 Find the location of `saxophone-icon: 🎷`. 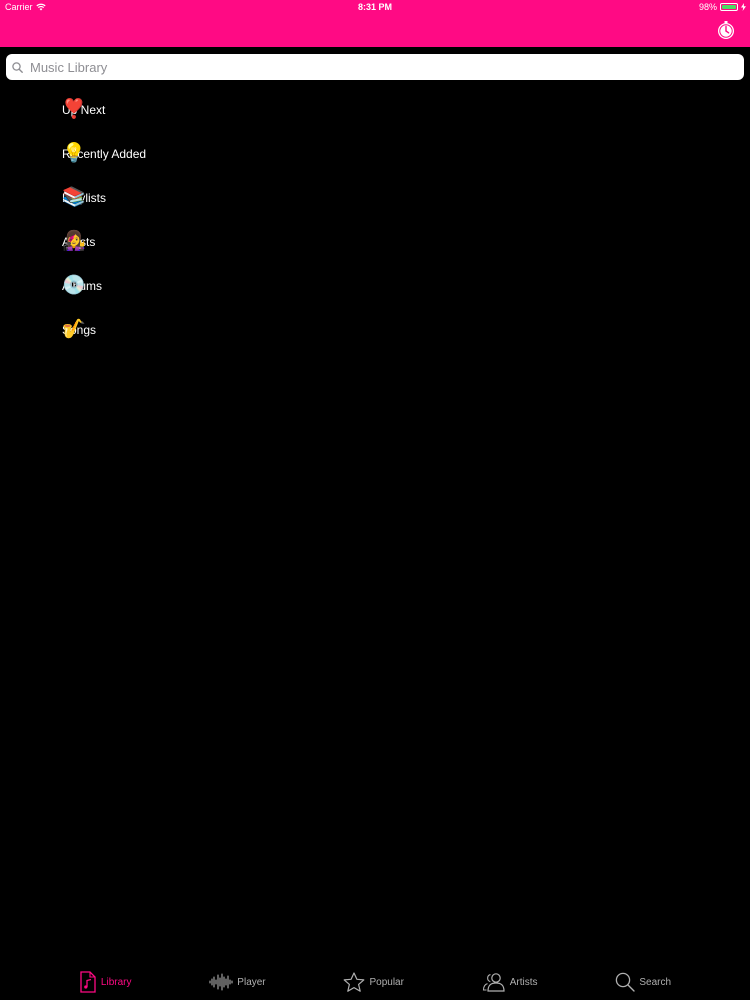

saxophone-icon: 🎷 is located at coordinates (74, 329).